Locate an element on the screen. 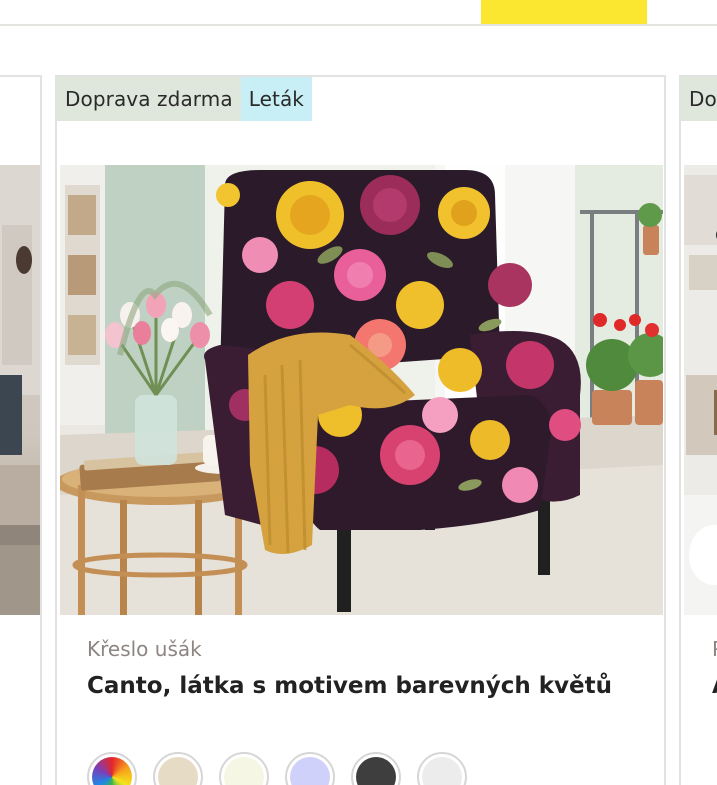 The image size is (717, 785). swatch-anthracite-fill is located at coordinates (376, 771).